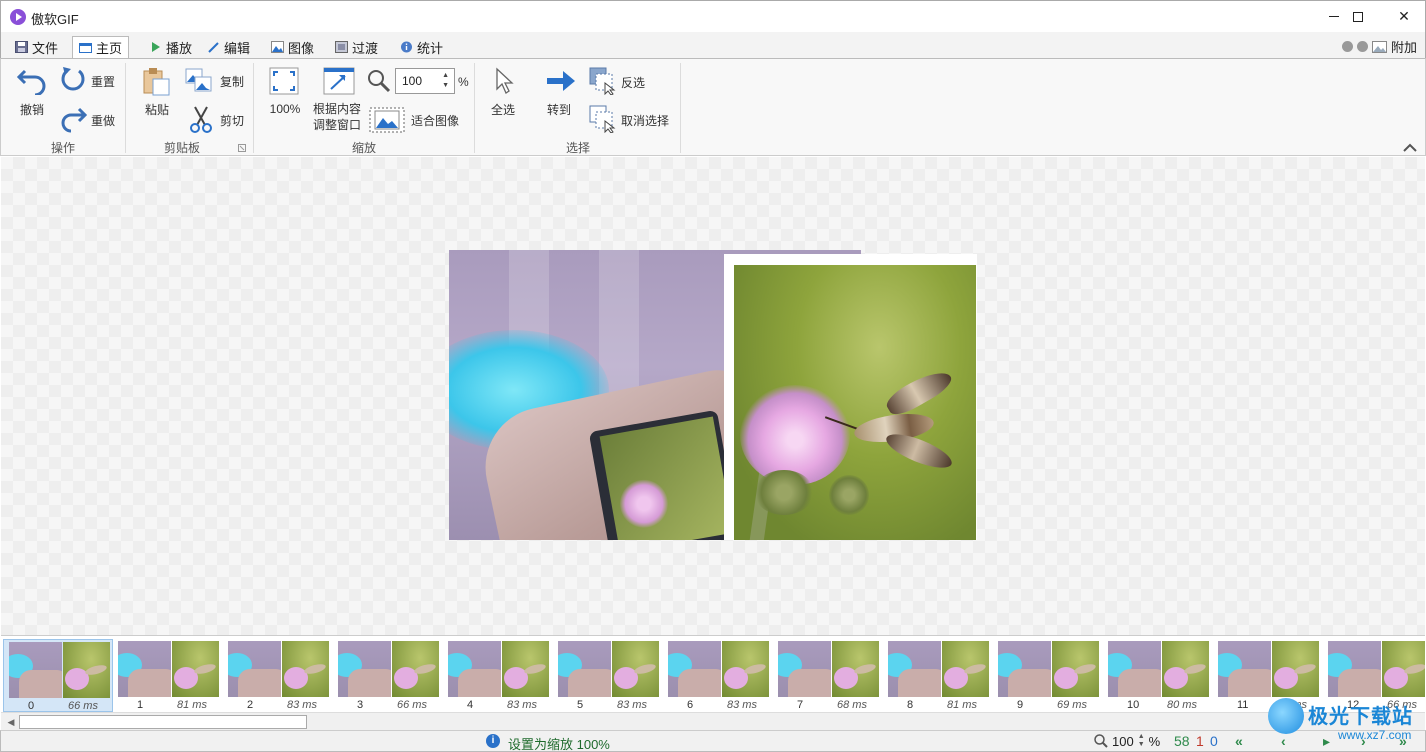  Describe the element at coordinates (1362, 46) in the screenshot. I see `chat-icon` at that location.